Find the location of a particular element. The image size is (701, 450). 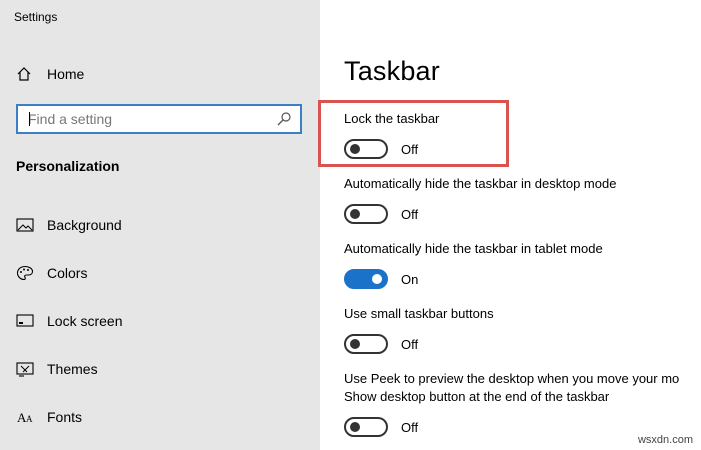

fonts-icon: A A is located at coordinates (25, 417).